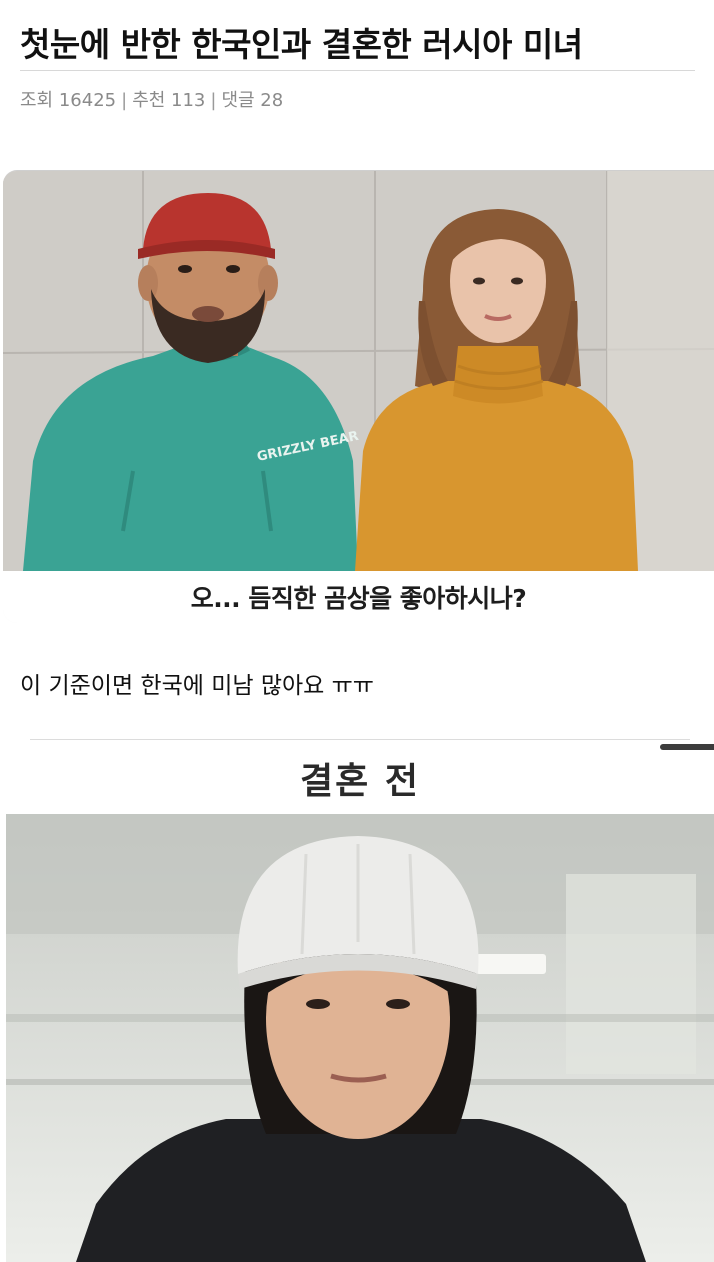 The width and height of the screenshot is (714, 1262). Describe the element at coordinates (252, 100) in the screenshot. I see `comment-count: 댓글 28` at that location.